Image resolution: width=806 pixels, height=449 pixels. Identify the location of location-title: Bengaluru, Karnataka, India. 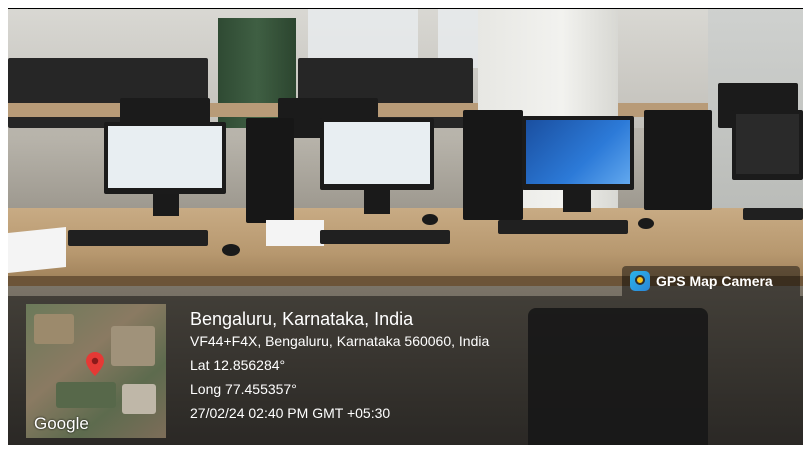
(302, 319).